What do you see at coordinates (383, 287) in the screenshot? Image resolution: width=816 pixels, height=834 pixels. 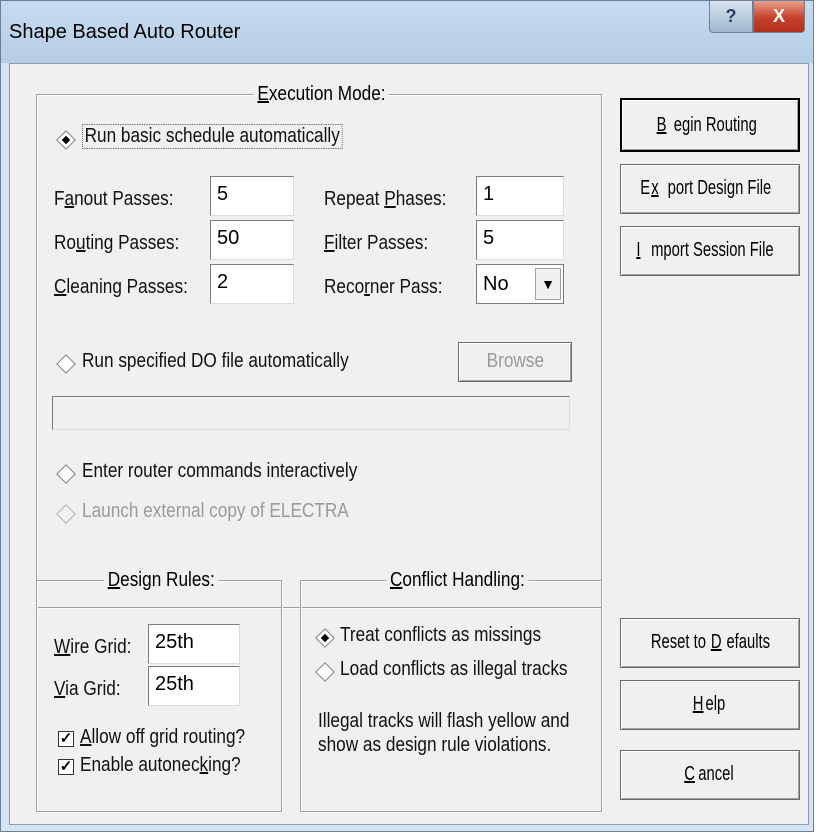 I see `recorner-pass-label: Recorner Pass:` at bounding box center [383, 287].